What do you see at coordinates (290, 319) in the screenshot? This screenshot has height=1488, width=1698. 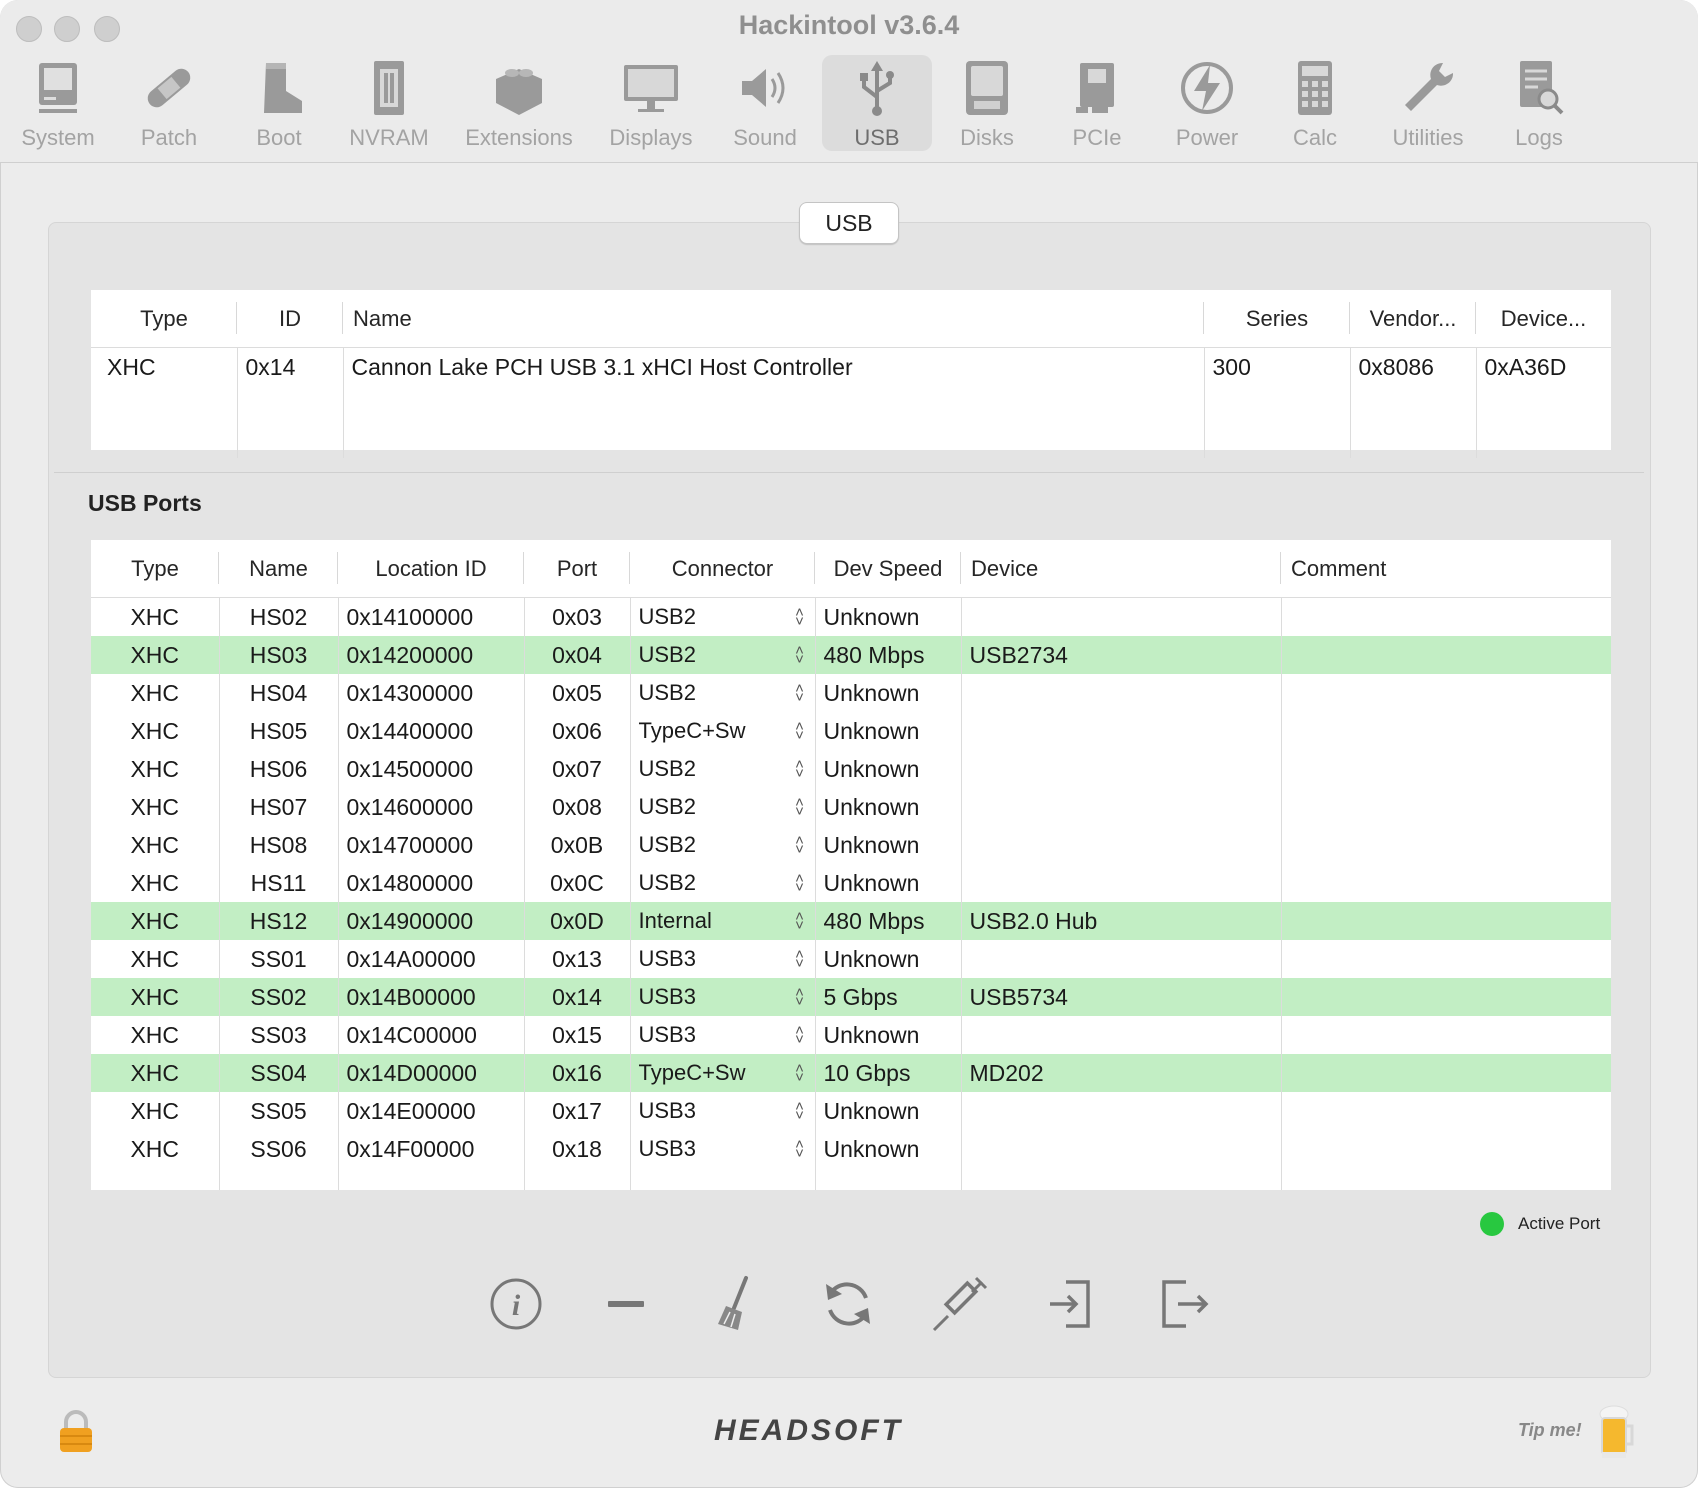 I see `controller-header-id: ID` at bounding box center [290, 319].